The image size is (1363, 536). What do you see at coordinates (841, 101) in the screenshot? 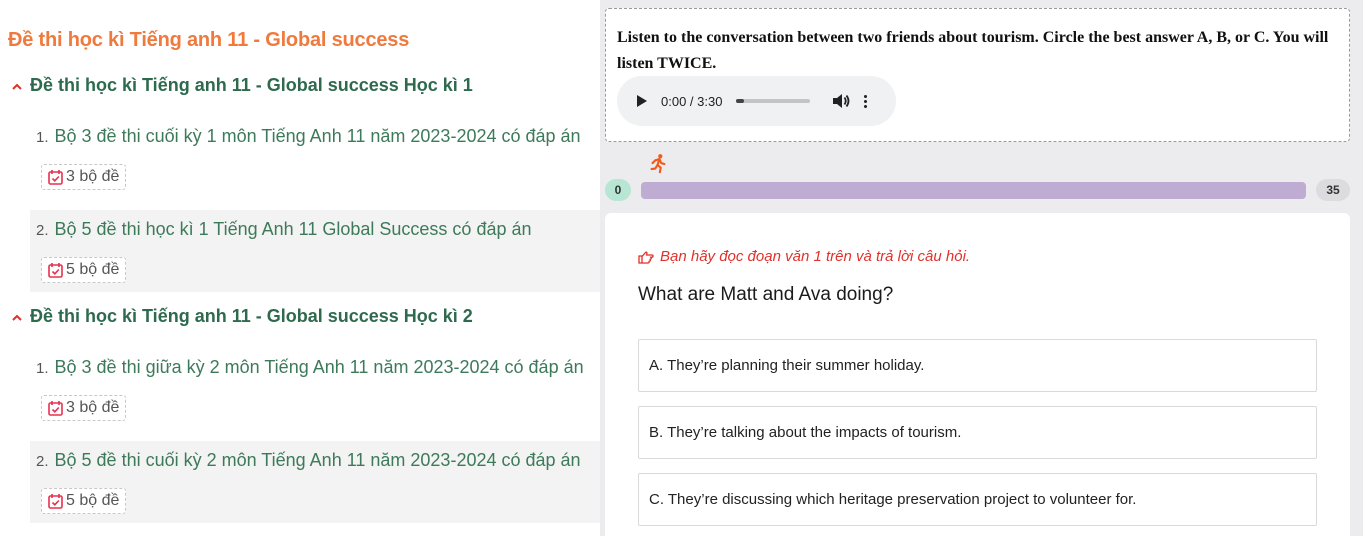
I see `volume-icon` at bounding box center [841, 101].